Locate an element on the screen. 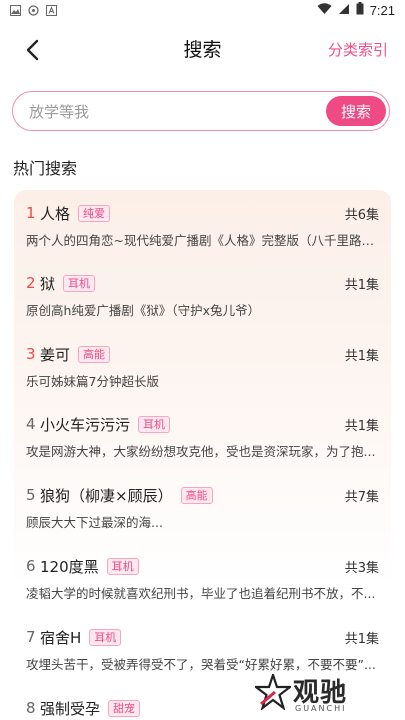  sync-icon is located at coordinates (33, 10).